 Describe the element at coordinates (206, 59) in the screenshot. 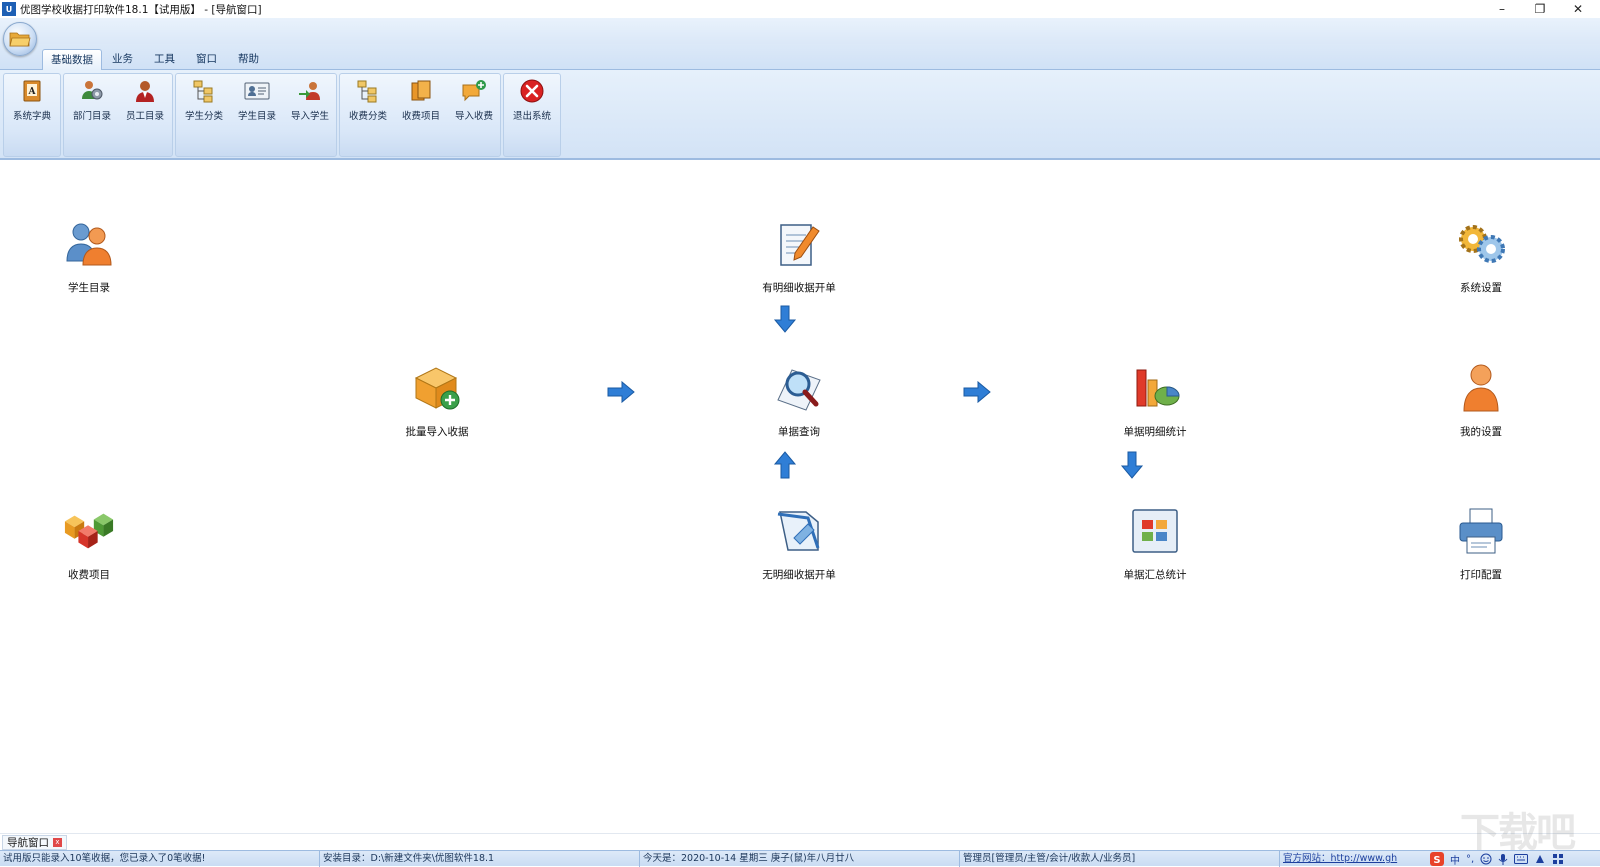

I see `tab-window: 窗口` at that location.